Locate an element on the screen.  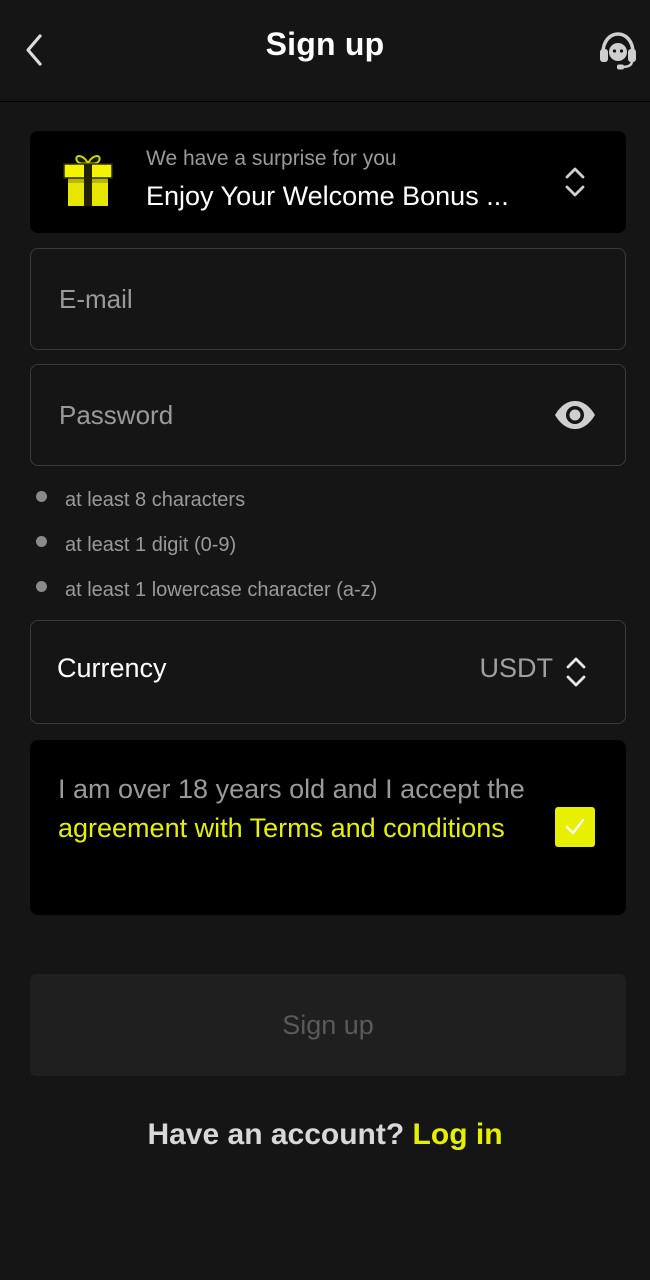
top-bar: Sign up is located at coordinates (325, 51).